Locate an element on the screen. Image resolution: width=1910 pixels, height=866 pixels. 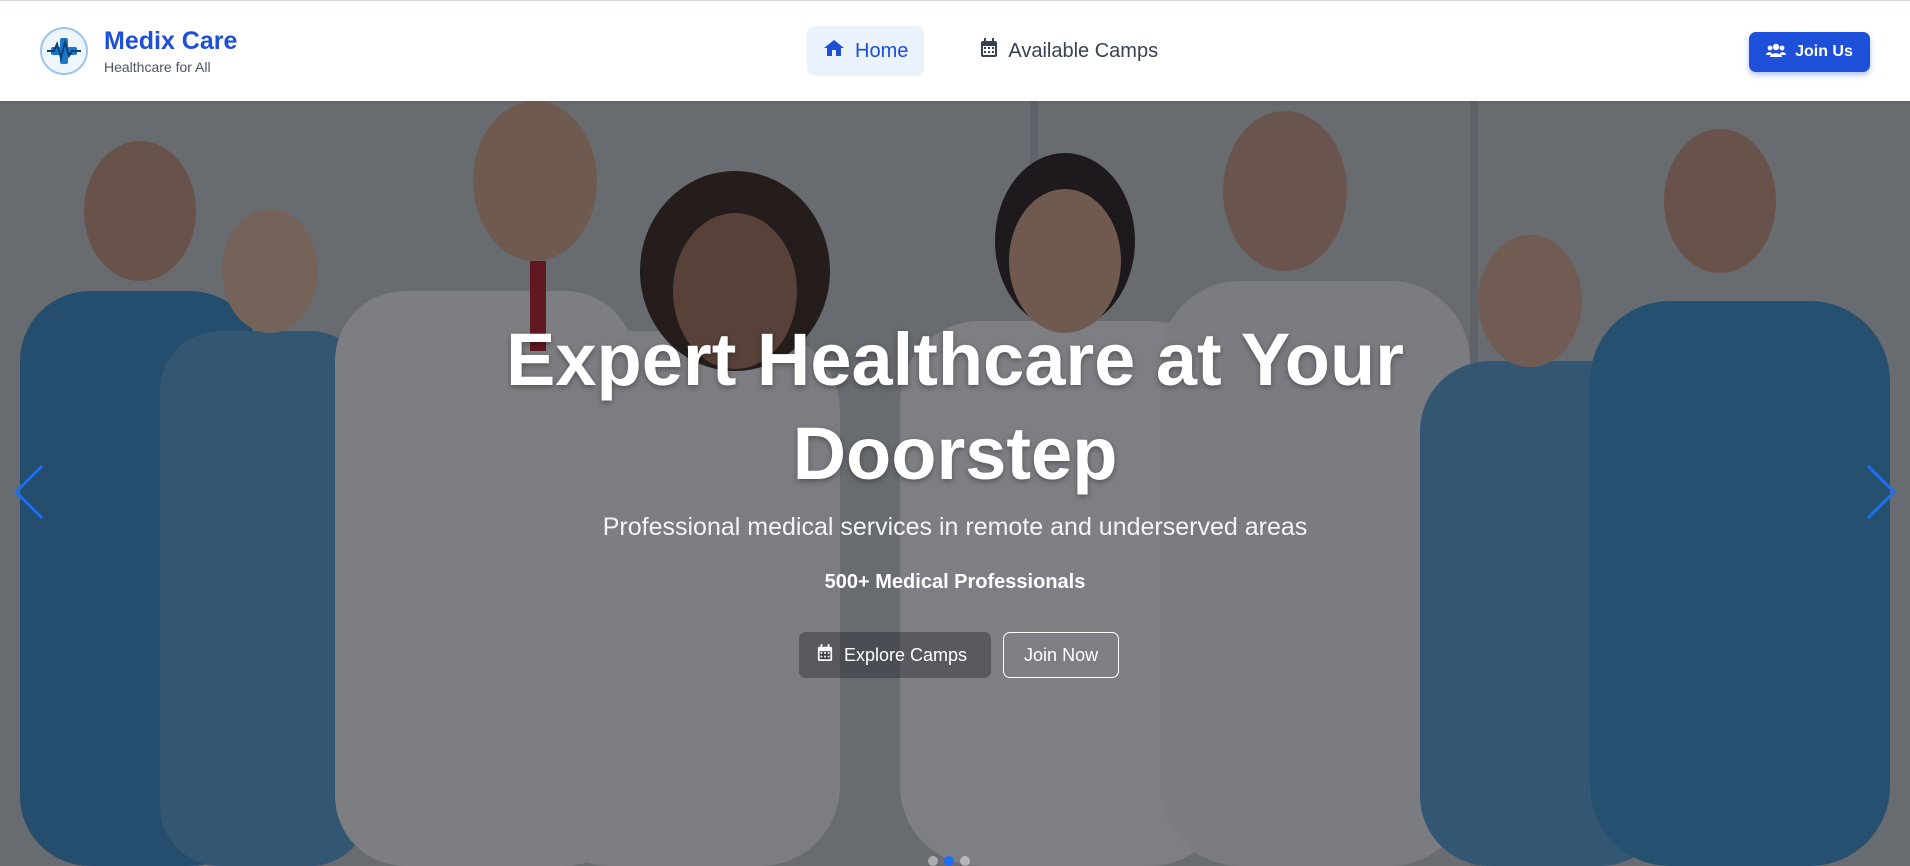
brand-name: Medix Care is located at coordinates (171, 41).